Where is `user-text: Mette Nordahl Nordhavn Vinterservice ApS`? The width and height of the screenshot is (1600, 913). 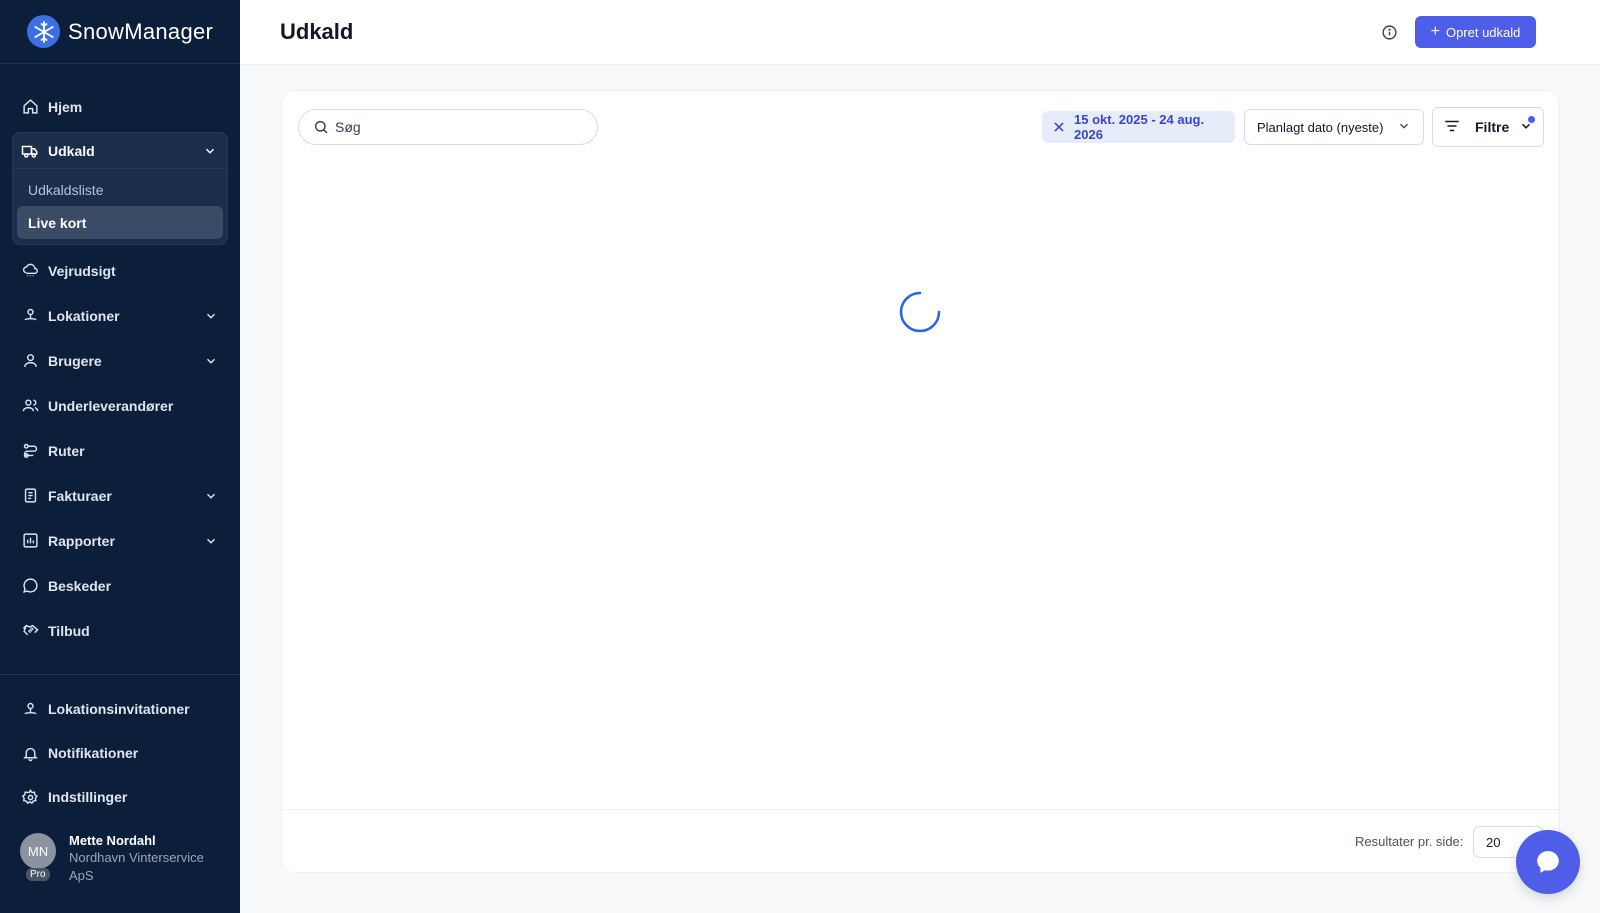
user-text: Mette Nordahl Nordhavn Vinterservice ApS is located at coordinates (144, 859).